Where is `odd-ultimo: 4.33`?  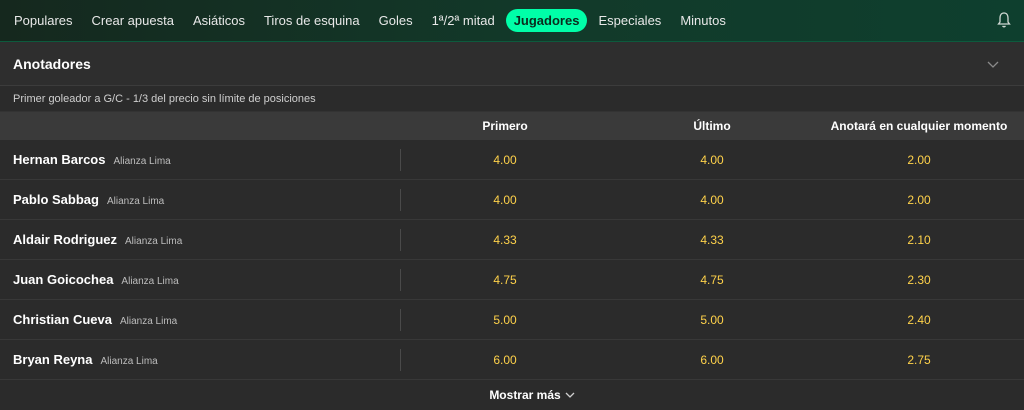 odd-ultimo: 4.33 is located at coordinates (712, 240).